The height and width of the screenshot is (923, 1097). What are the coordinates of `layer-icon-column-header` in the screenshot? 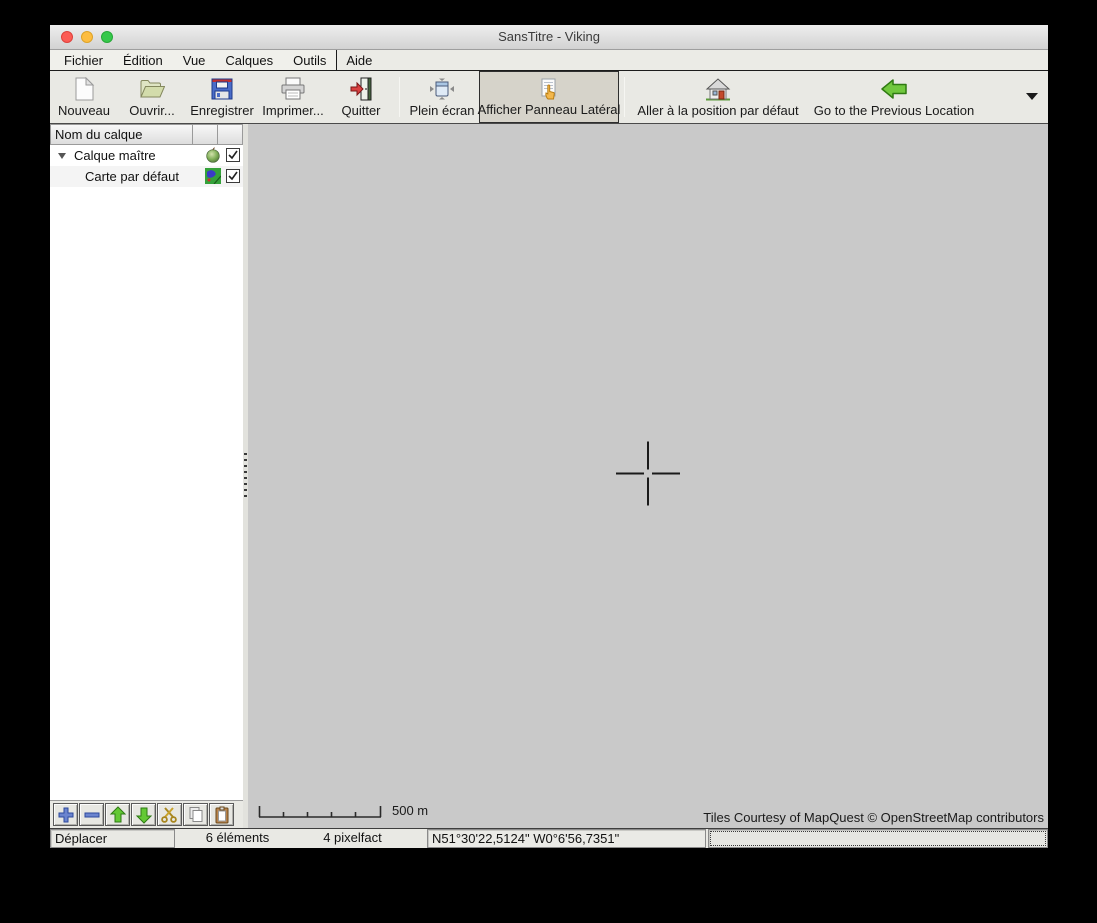 It's located at (205, 134).